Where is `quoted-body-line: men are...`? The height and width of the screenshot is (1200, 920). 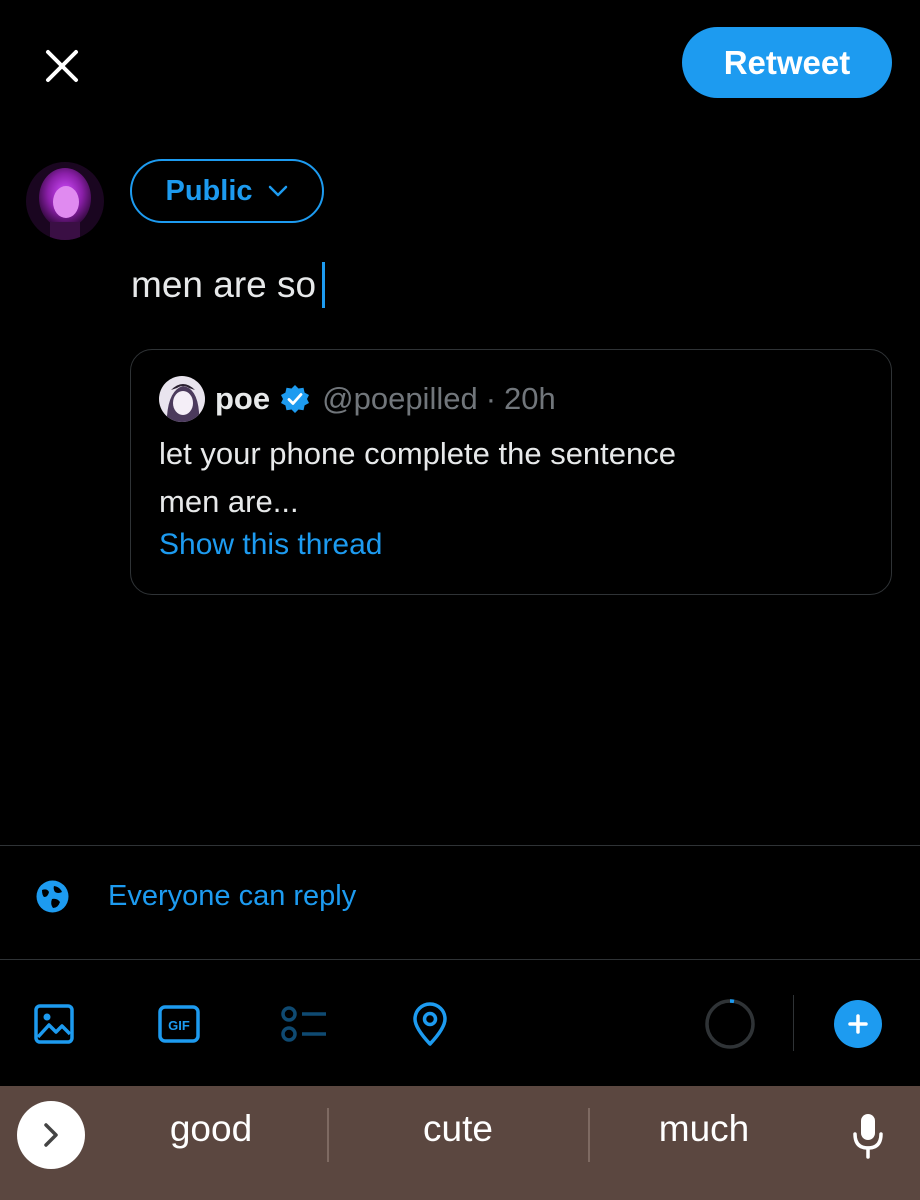 quoted-body-line: men are... is located at coordinates (229, 501).